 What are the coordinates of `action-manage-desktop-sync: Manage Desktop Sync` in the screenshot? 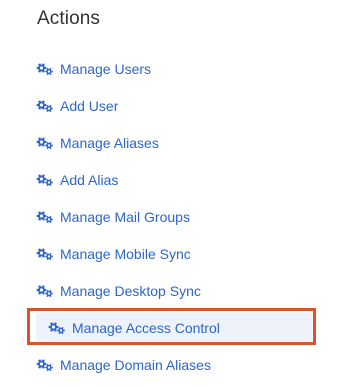 It's located at (118, 291).